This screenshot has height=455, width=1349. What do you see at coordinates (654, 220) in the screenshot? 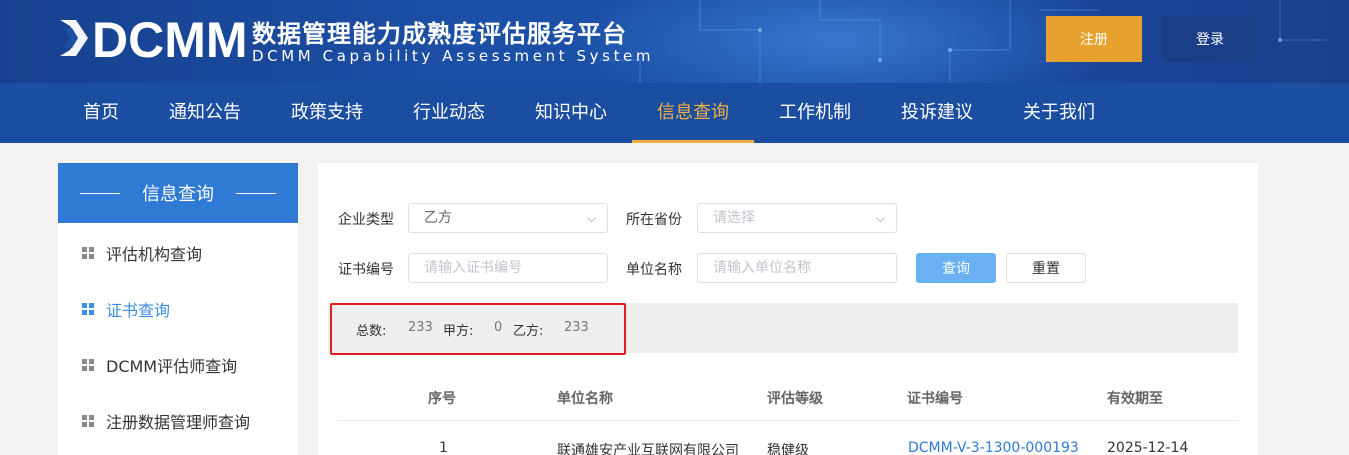
I see `province-label: 所在省份` at bounding box center [654, 220].